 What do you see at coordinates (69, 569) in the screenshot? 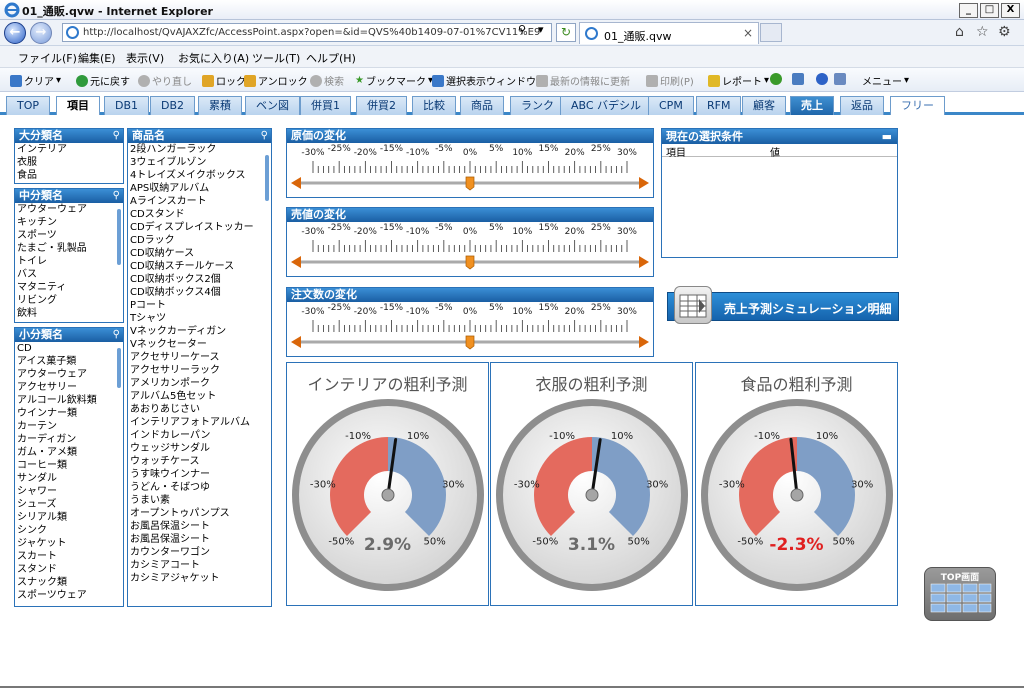
I see `listbox-item: スタンド` at bounding box center [69, 569].